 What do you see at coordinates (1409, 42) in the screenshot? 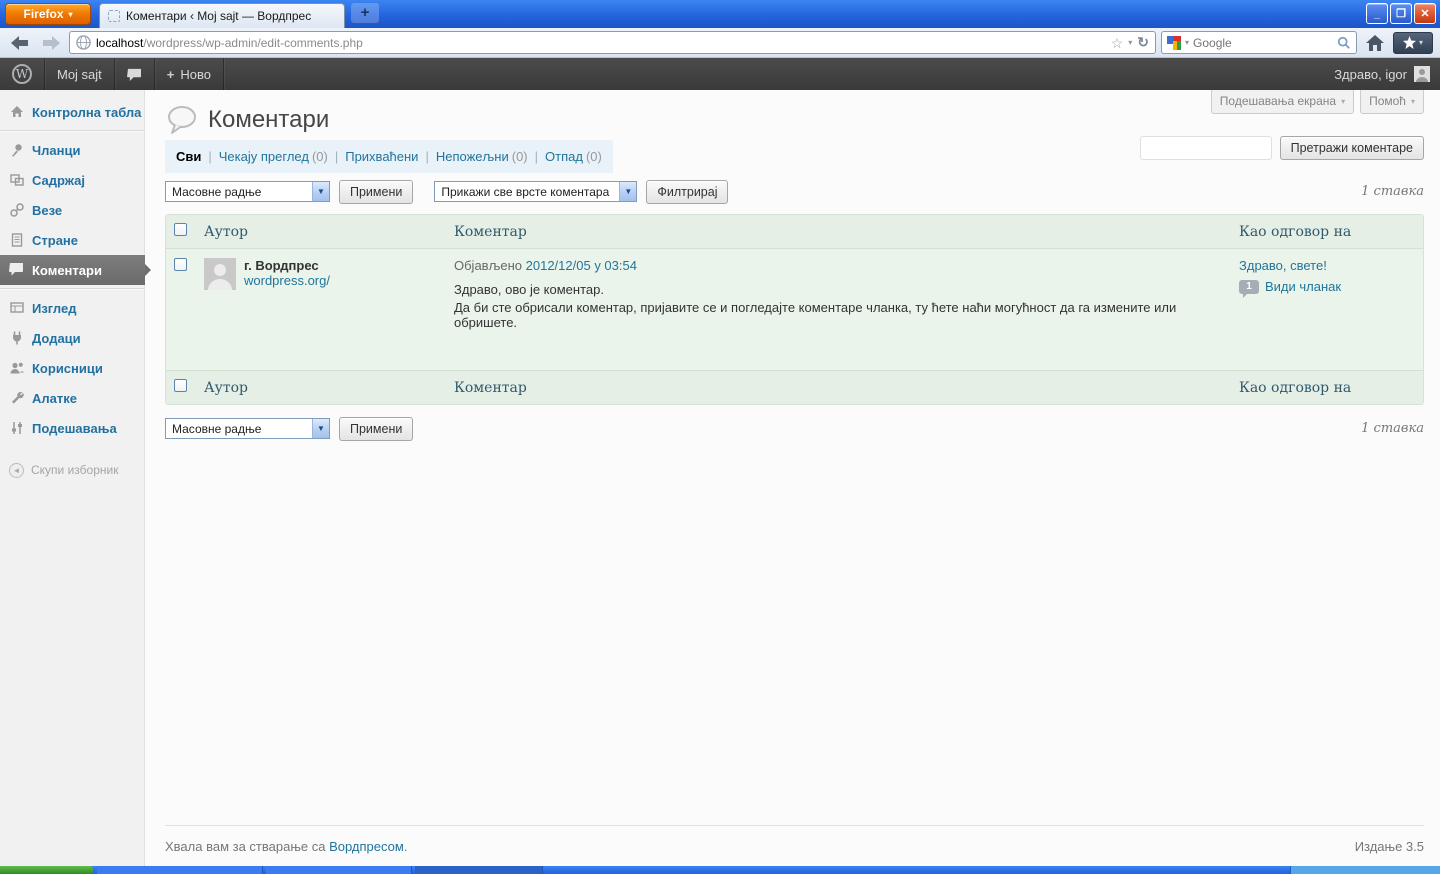
I see `bookmarks-star-icon` at bounding box center [1409, 42].